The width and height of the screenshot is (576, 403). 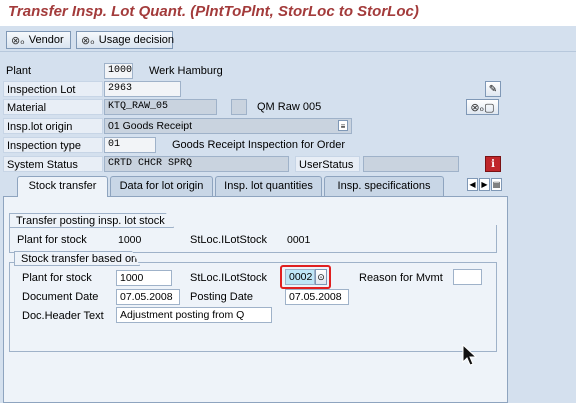 I want to click on tp-sloc-label: StLoc.ILotStock, so click(x=229, y=240).